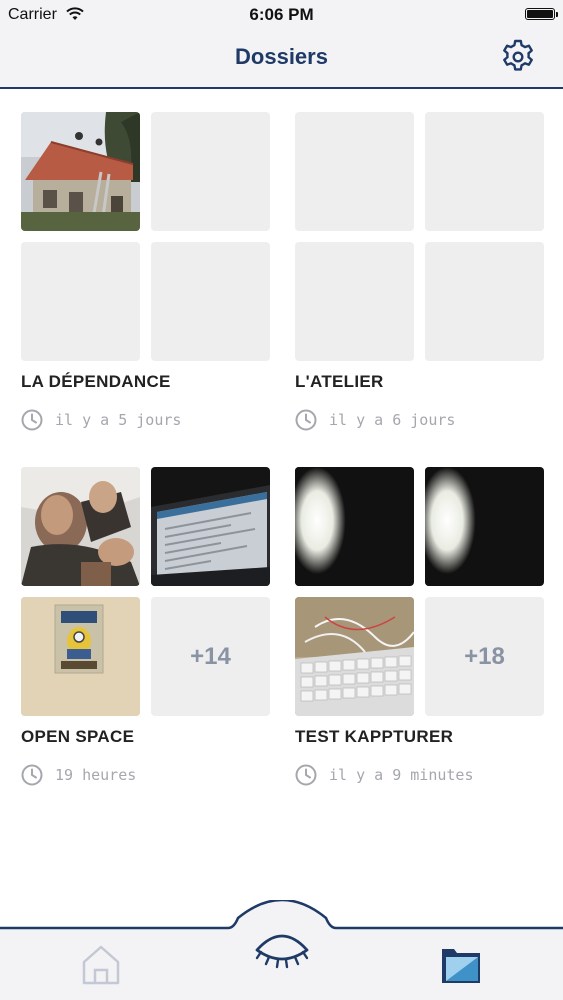 This screenshot has height=1000, width=563. I want to click on folder-time-label: il y a 9 minutes, so click(401, 775).